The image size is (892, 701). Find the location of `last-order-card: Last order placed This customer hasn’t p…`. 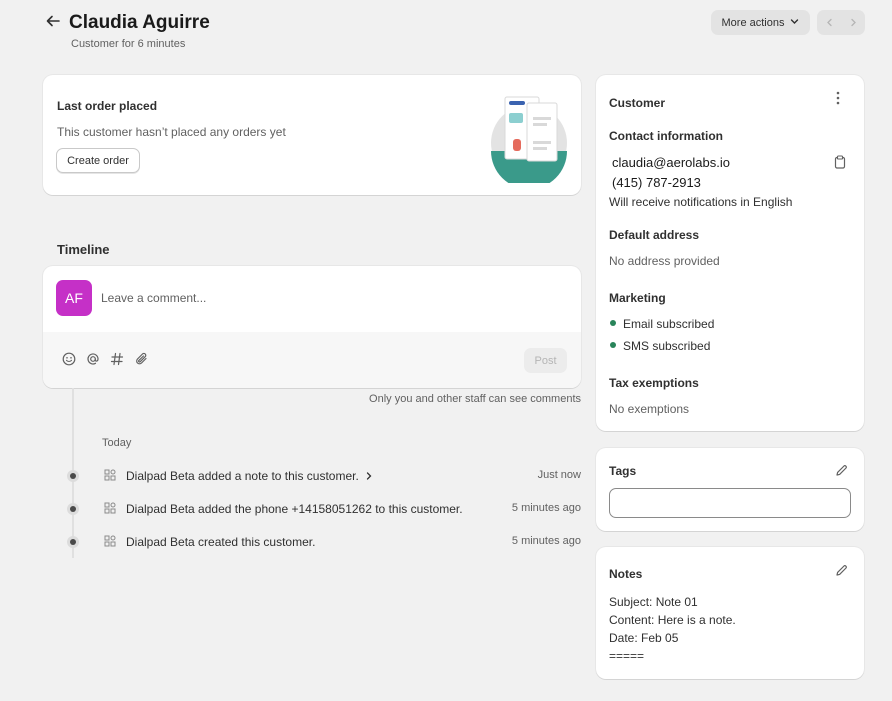

last-order-card: Last order placed This customer hasn’t p… is located at coordinates (312, 135).